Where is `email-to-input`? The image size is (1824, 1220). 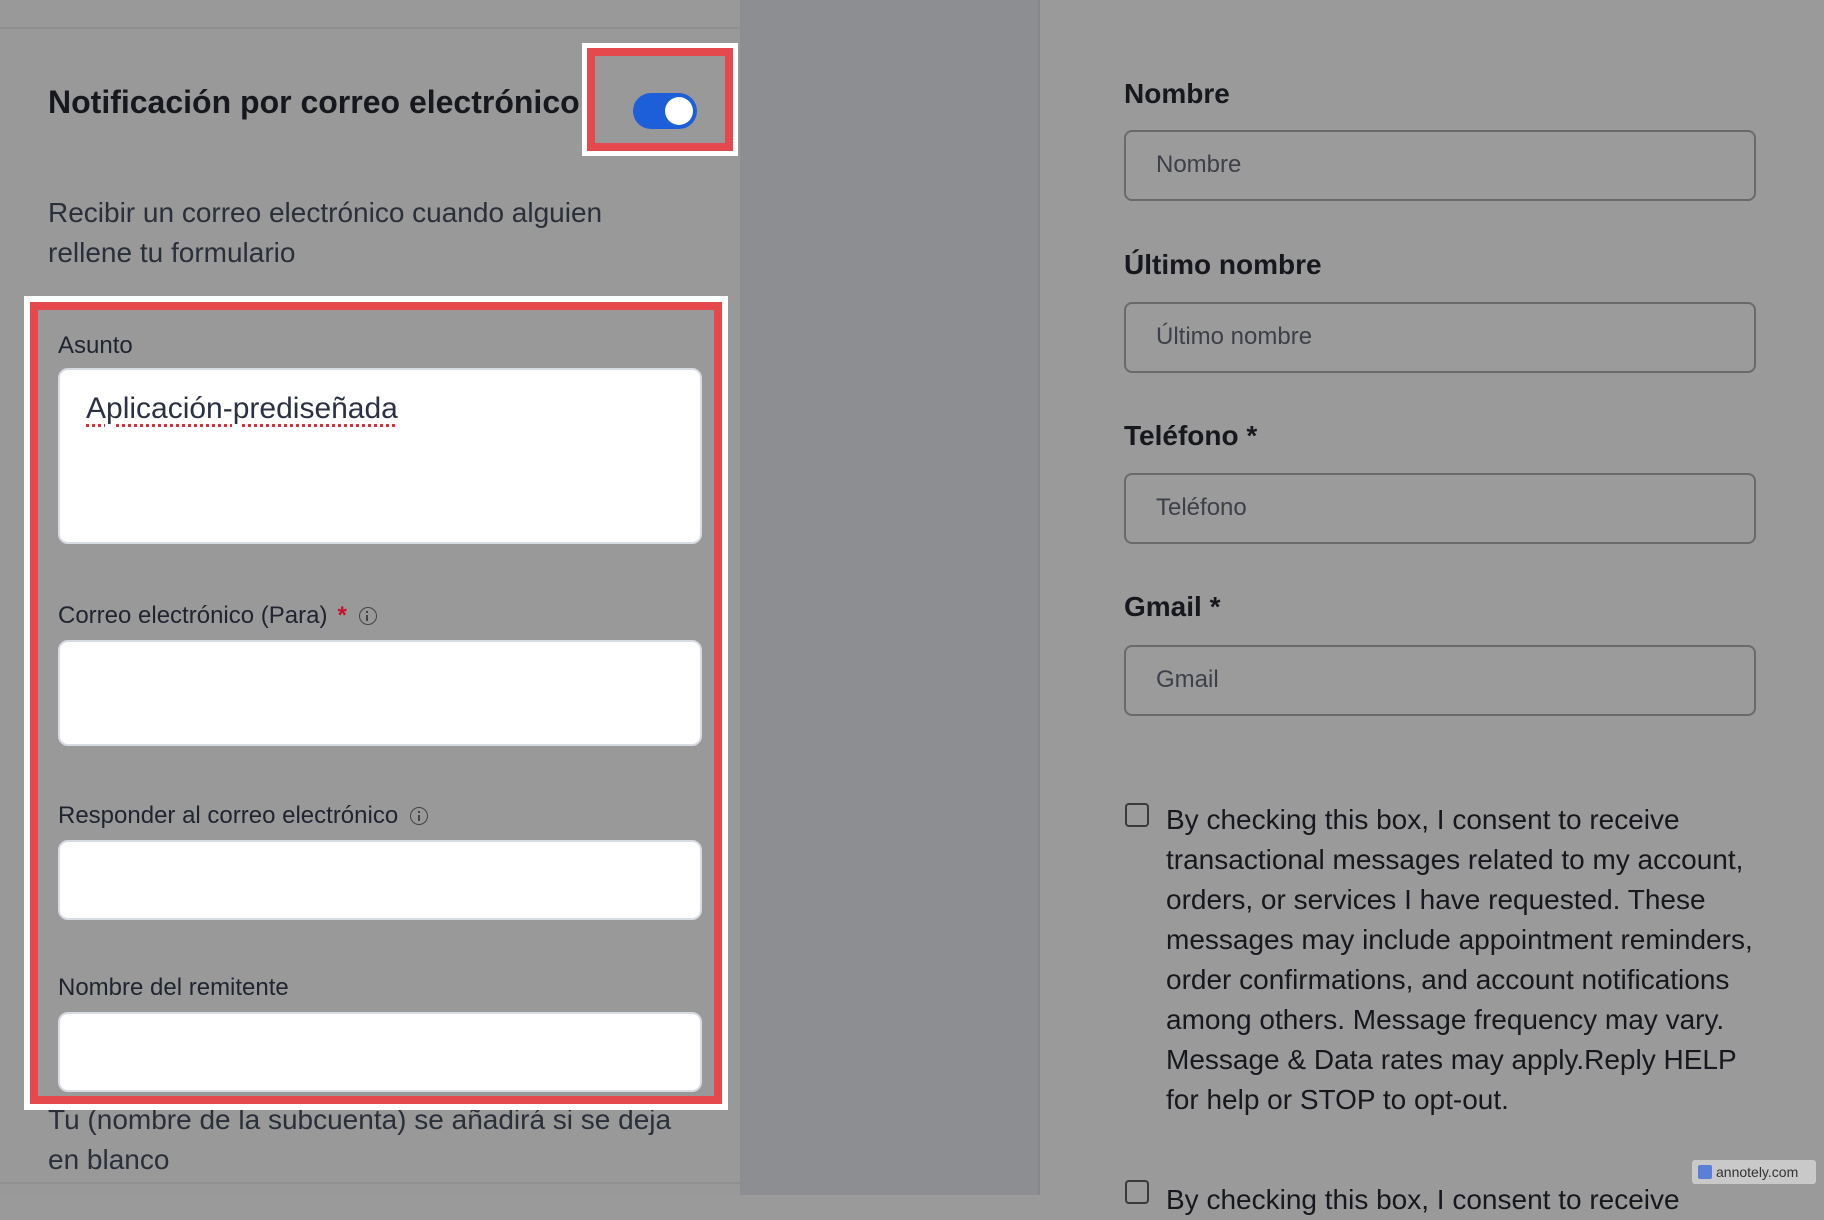
email-to-input is located at coordinates (380, 693).